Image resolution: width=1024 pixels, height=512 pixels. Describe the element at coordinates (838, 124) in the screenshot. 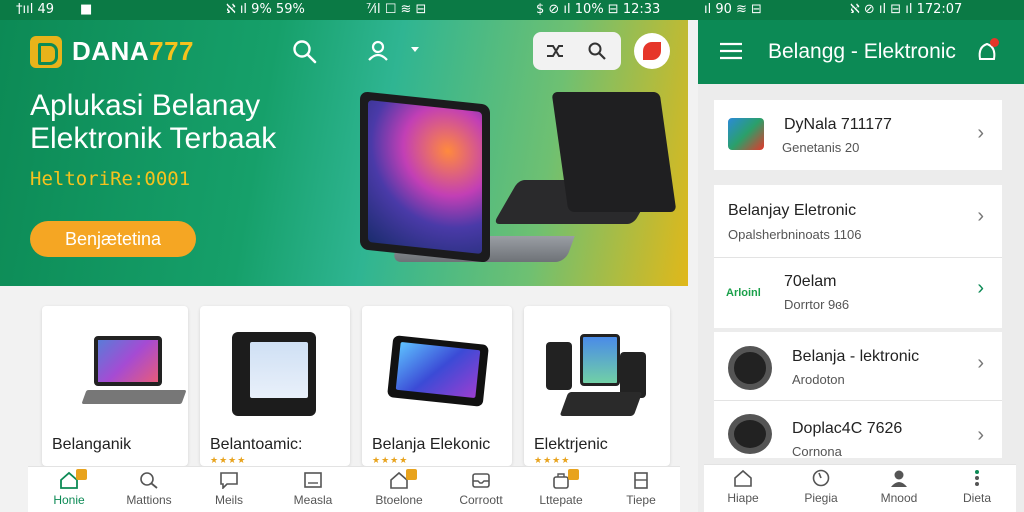

I see `item-title: DyNala 711177` at that location.